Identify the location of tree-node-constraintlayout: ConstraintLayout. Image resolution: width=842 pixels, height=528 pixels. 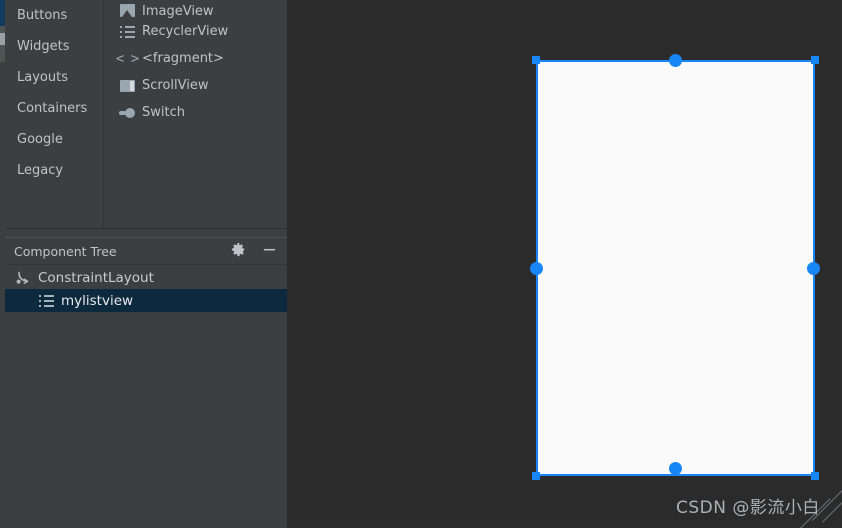
(146, 277).